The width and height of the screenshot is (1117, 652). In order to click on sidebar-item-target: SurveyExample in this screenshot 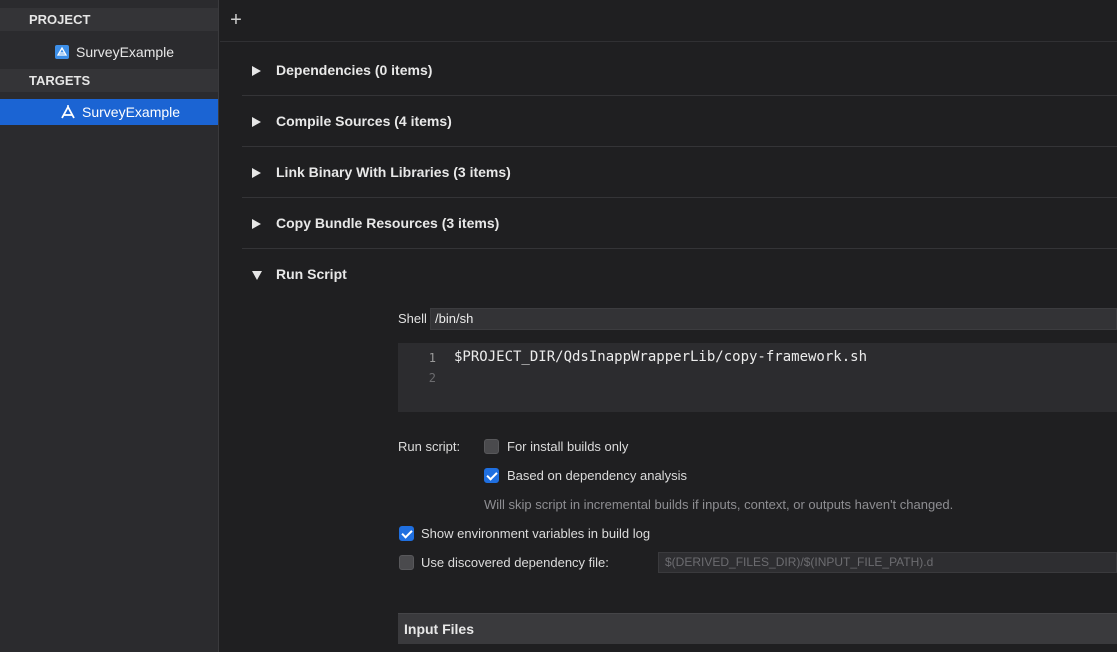, I will do `click(109, 112)`.